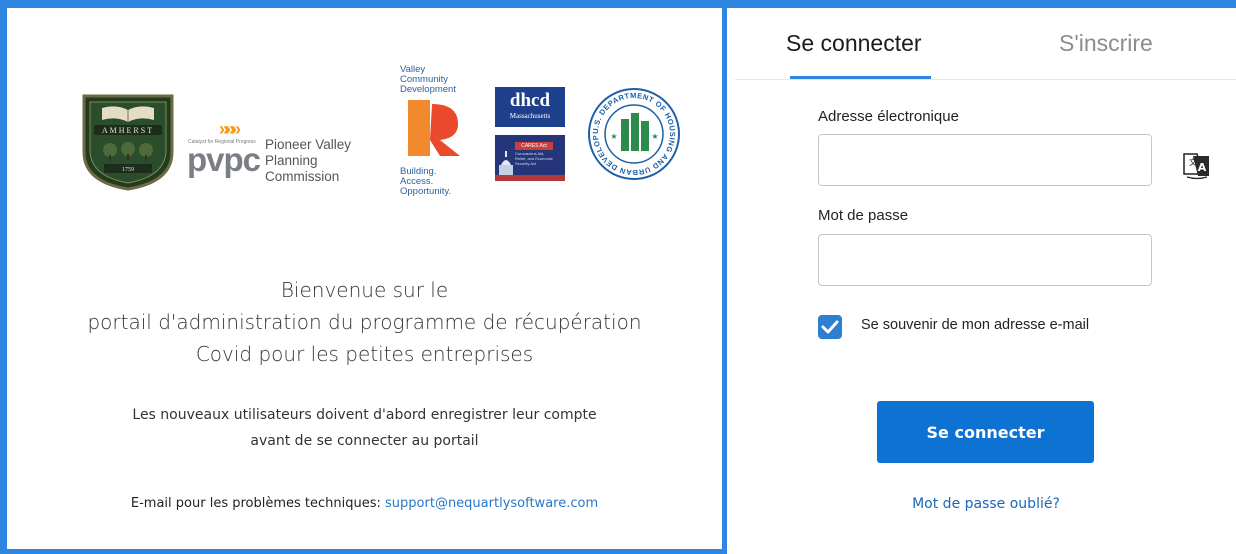 Image resolution: width=1236 pixels, height=554 pixels. What do you see at coordinates (428, 79) in the screenshot?
I see `vcd-title: Valley Community Development` at bounding box center [428, 79].